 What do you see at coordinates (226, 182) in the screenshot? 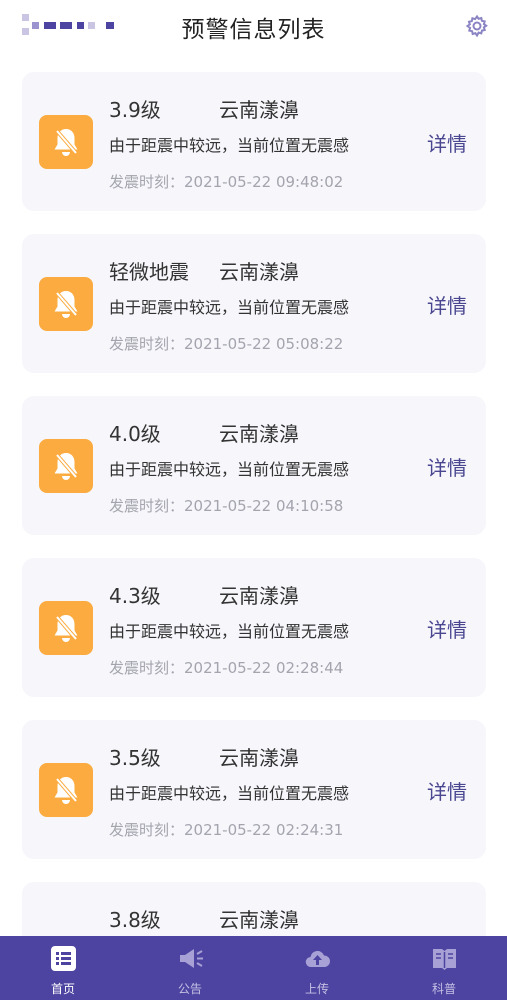
I see `alert-time: 发震时刻：2021-05-22 09:48:02` at bounding box center [226, 182].